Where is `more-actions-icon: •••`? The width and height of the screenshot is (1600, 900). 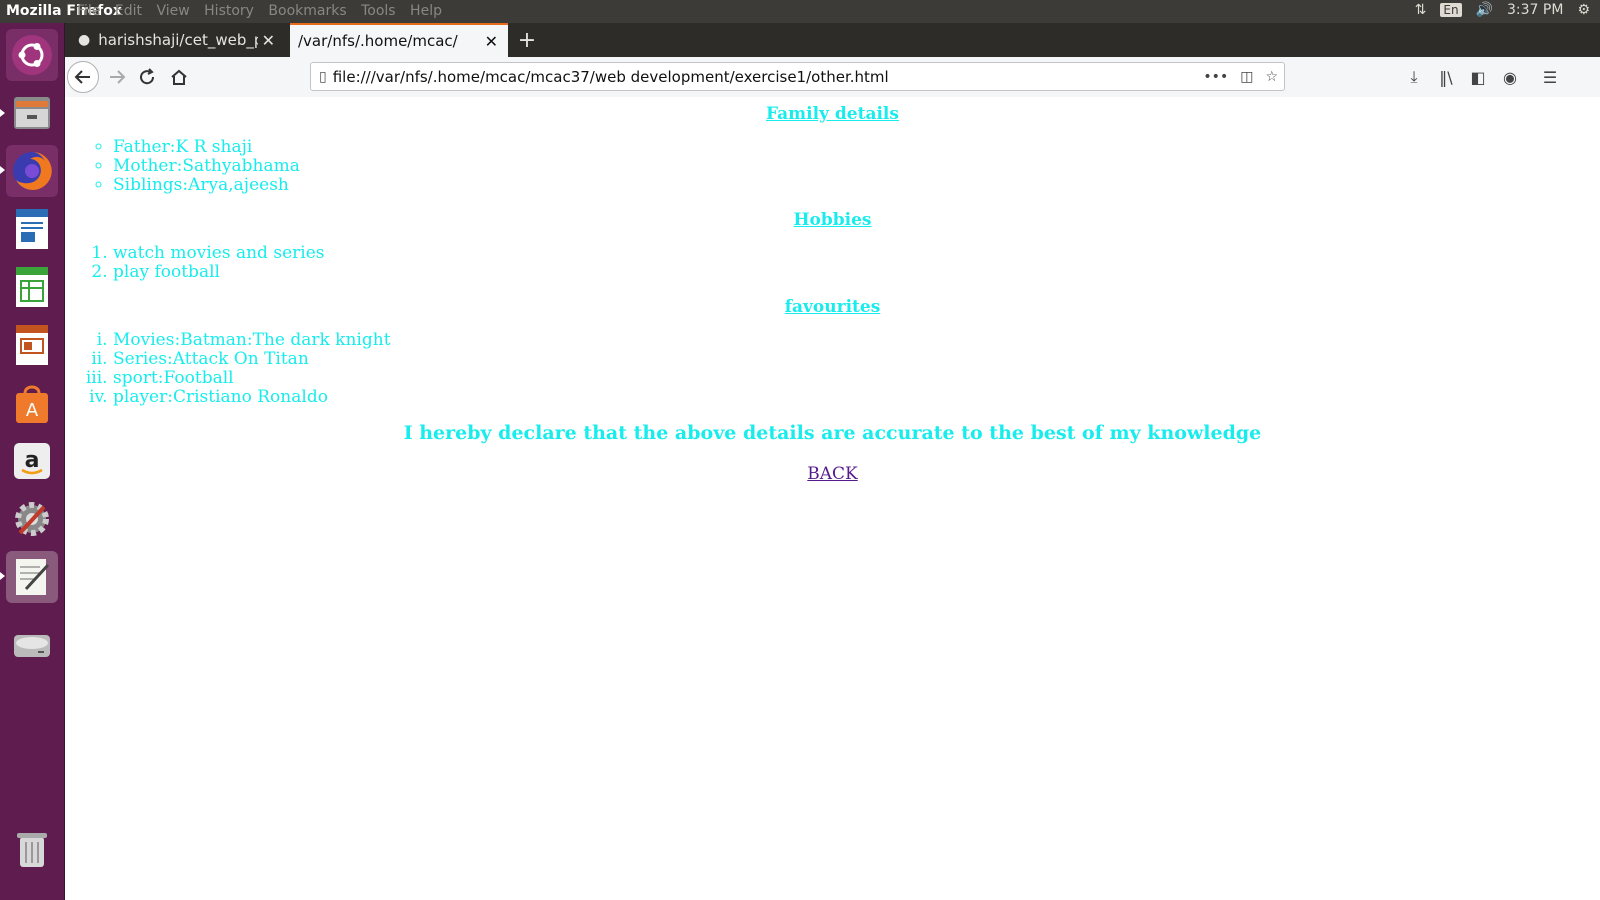
more-actions-icon: ••• is located at coordinates (1215, 77).